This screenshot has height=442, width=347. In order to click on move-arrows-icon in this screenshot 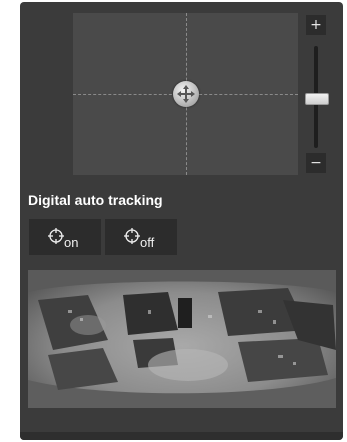, I will do `click(185, 94)`.